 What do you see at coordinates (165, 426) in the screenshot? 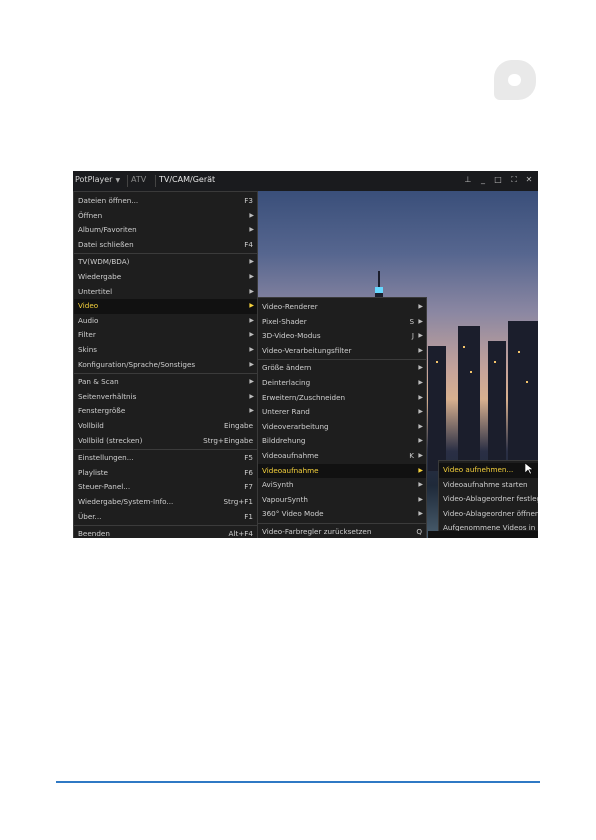
I see `main-menu-item: Vollbild Eingabe` at bounding box center [165, 426].